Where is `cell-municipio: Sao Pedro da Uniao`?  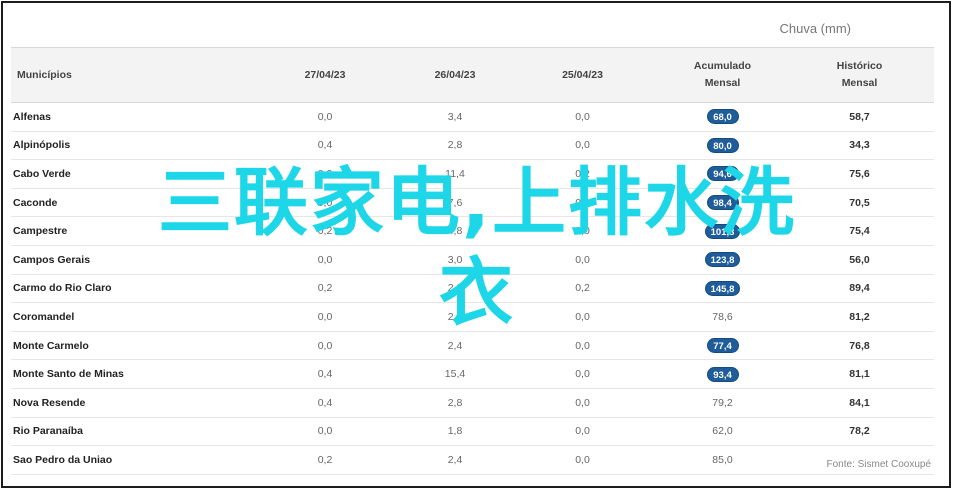 cell-municipio: Sao Pedro da Uniao is located at coordinates (128, 460).